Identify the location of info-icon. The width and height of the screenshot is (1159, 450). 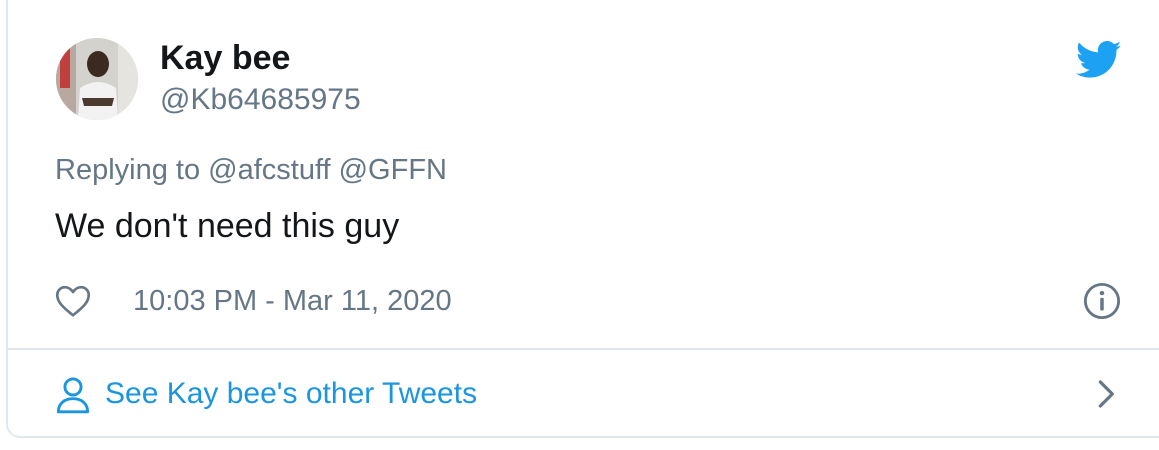
(1102, 301).